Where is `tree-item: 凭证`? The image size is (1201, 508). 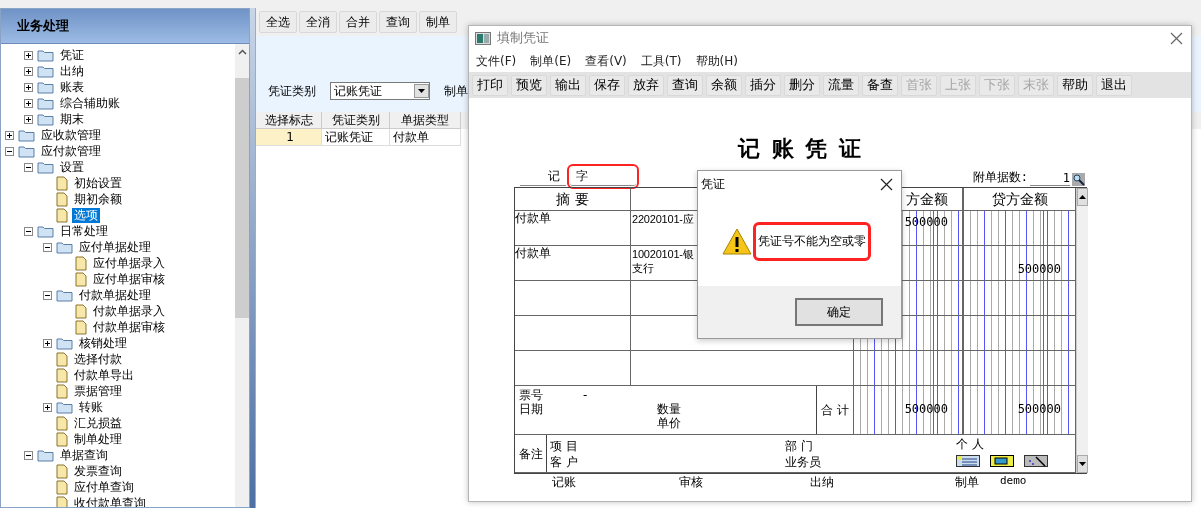
tree-item: 凭证 is located at coordinates (72, 55).